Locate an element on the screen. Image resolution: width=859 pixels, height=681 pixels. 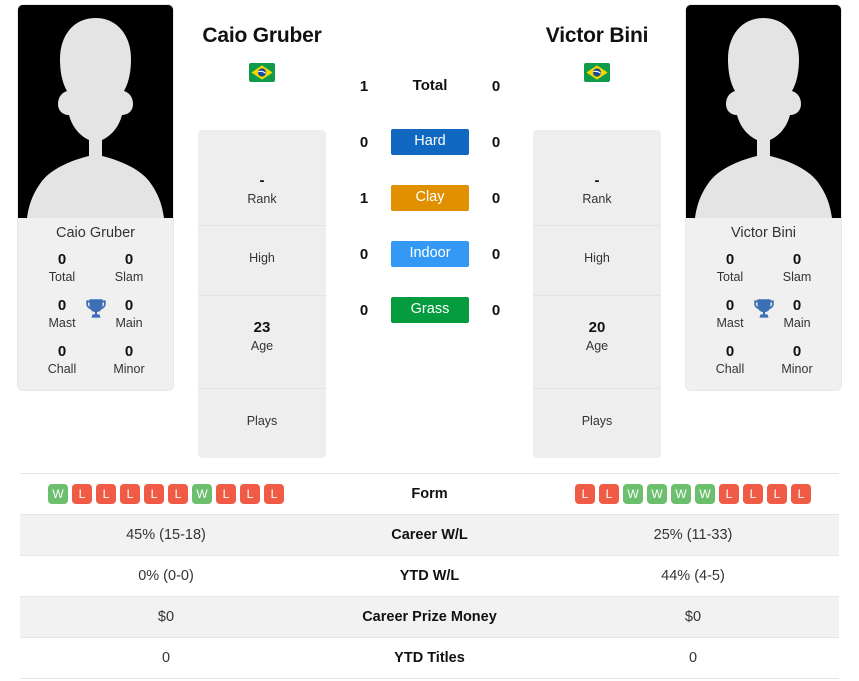
table-row-career-prize-money: $0 Career Prize Money $0 is located at coordinates (429, 617).